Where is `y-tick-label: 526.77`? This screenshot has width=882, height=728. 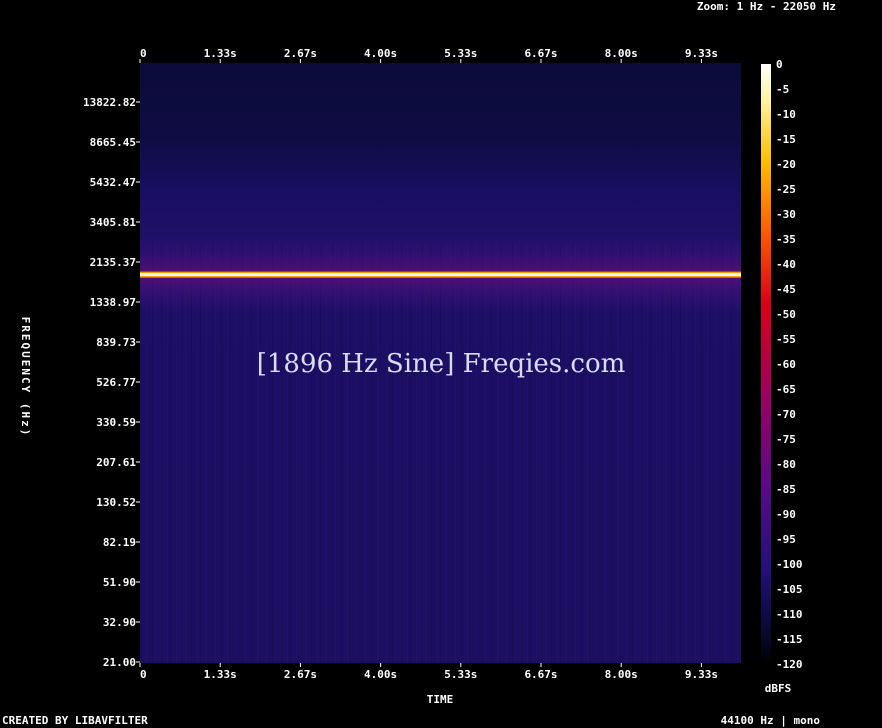 y-tick-label: 526.77 is located at coordinates (116, 382).